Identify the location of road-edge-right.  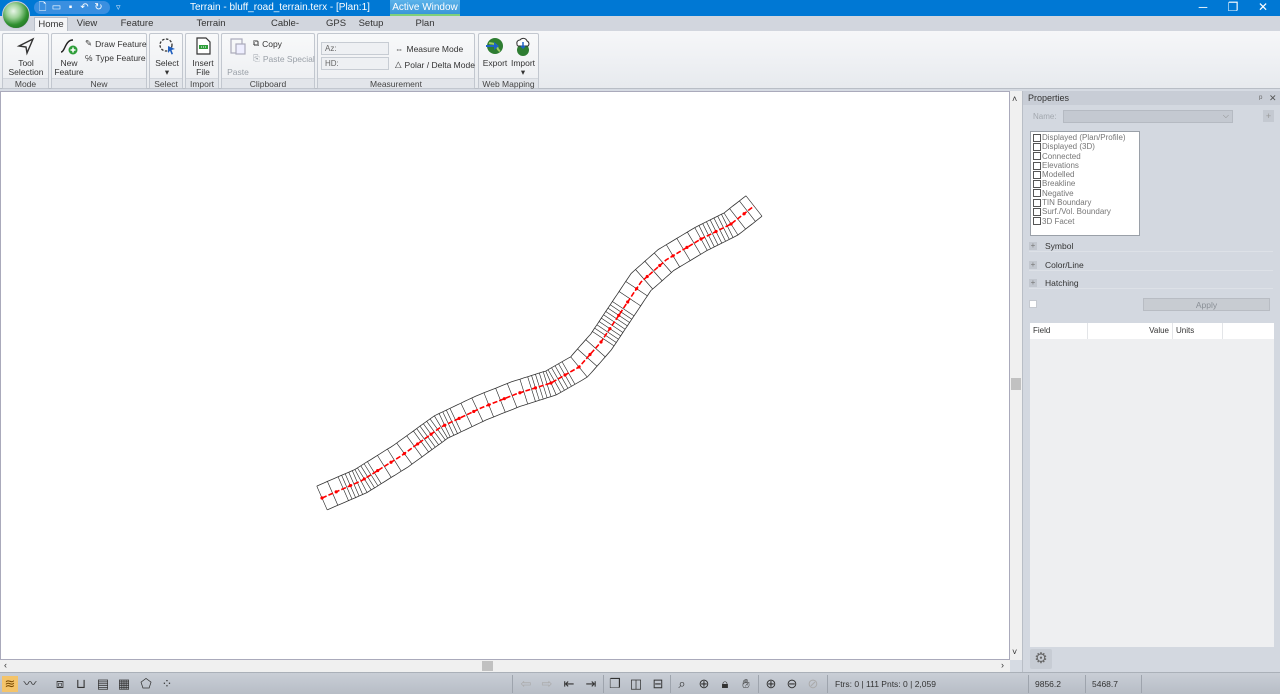
(531, 341).